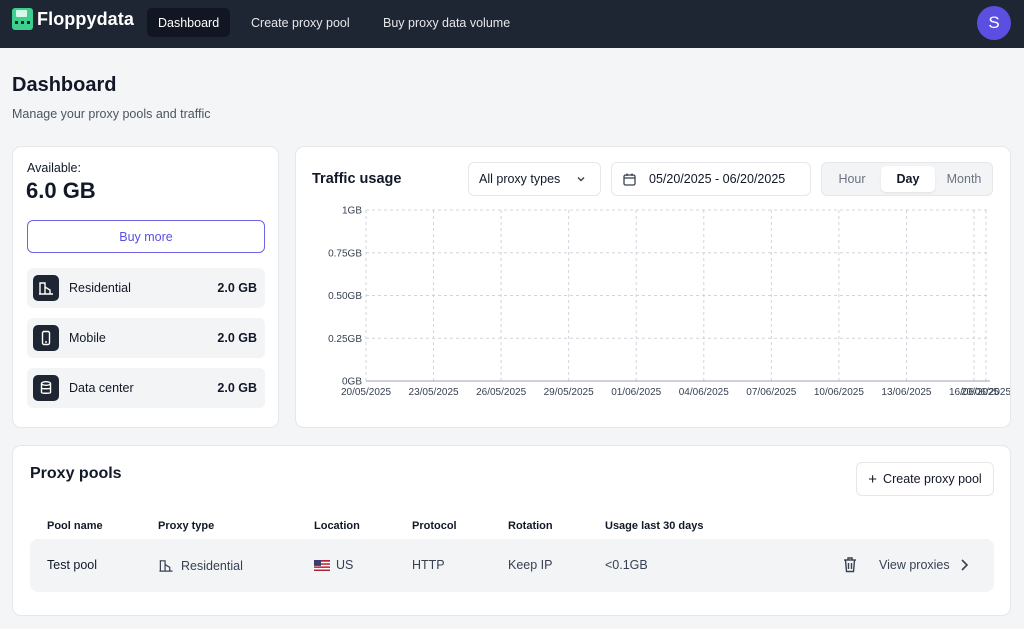 This screenshot has width=1024, height=629. I want to click on y-tick-label: 0.75GB, so click(345, 253).